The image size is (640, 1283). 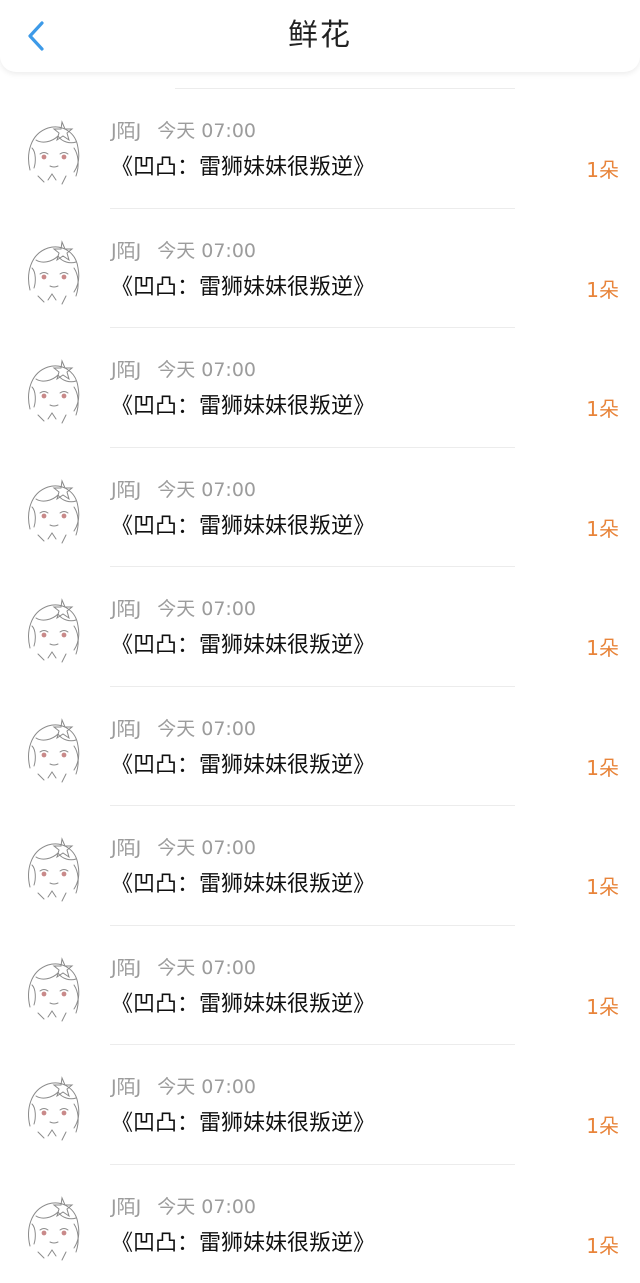 I want to click on page-title: 鲜花, so click(x=320, y=36).